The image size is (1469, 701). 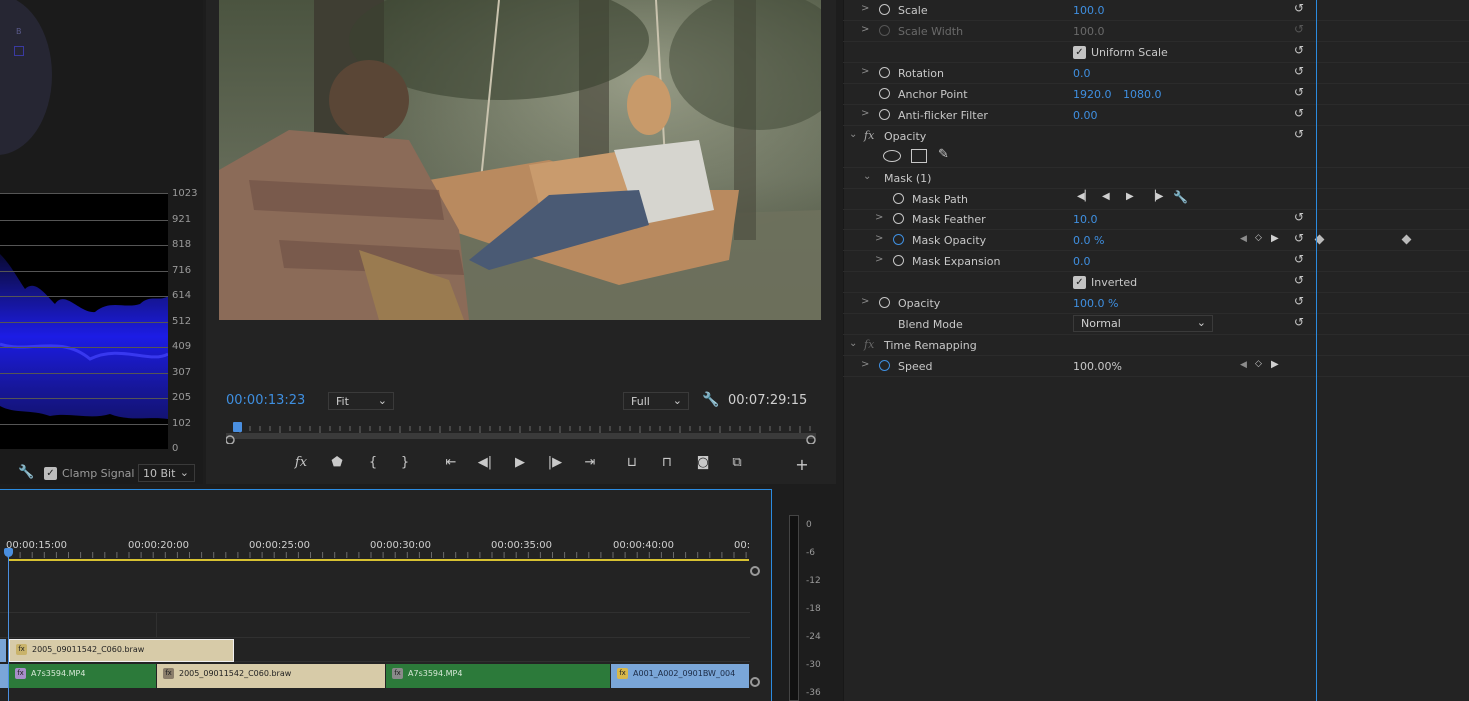 I want to click on mask-feather-value: 10.0, so click(x=1085, y=219).